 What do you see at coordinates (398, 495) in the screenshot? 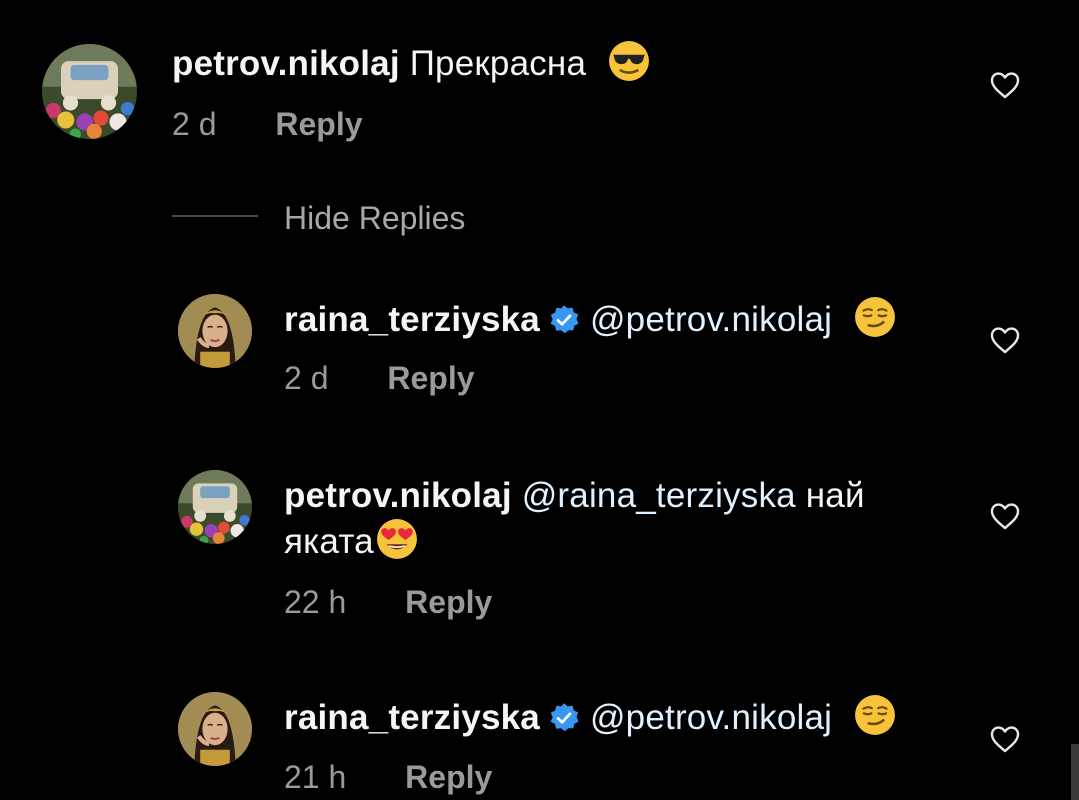
I see `reply-username: petrov.nikolaj` at bounding box center [398, 495].